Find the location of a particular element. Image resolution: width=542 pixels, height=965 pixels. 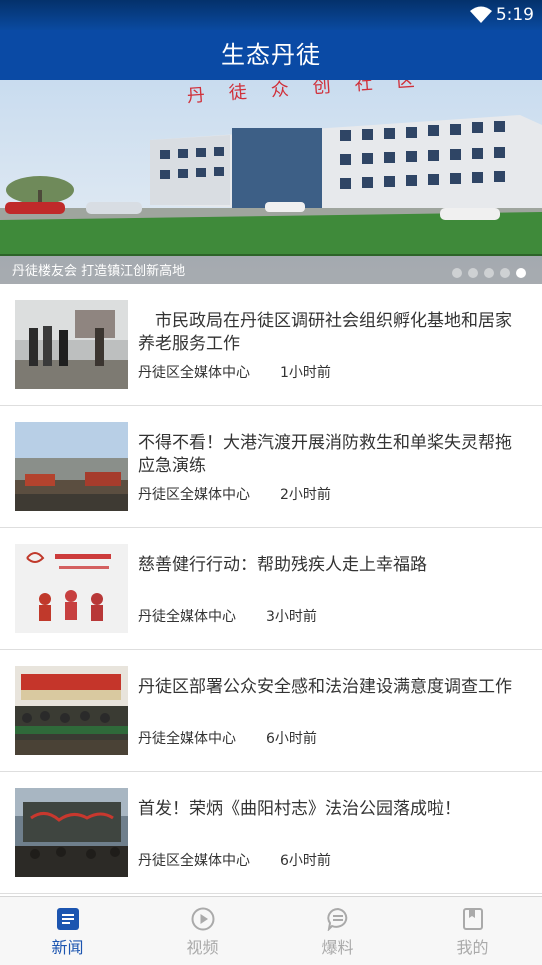

wifi-icon is located at coordinates (481, 14).